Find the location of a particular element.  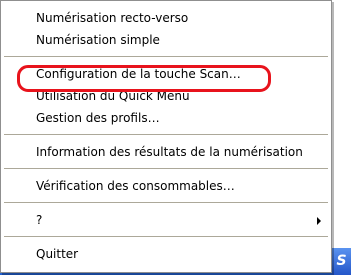

menu-item-simplex-scan: Numérisation simple is located at coordinates (166, 40).